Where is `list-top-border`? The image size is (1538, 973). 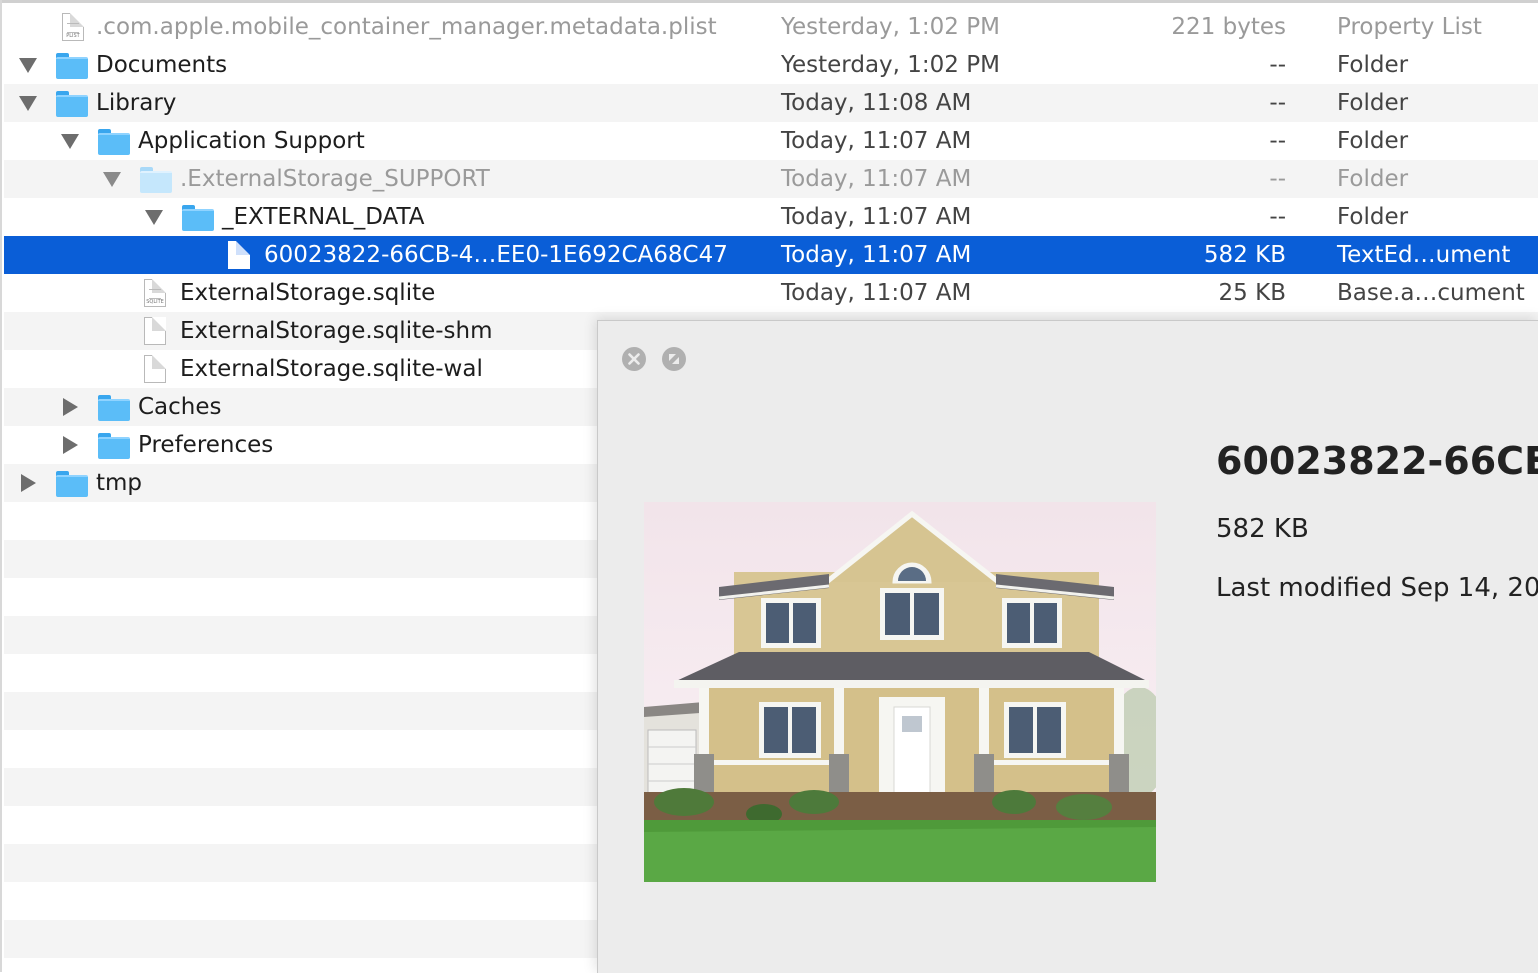 list-top-border is located at coordinates (770, 1).